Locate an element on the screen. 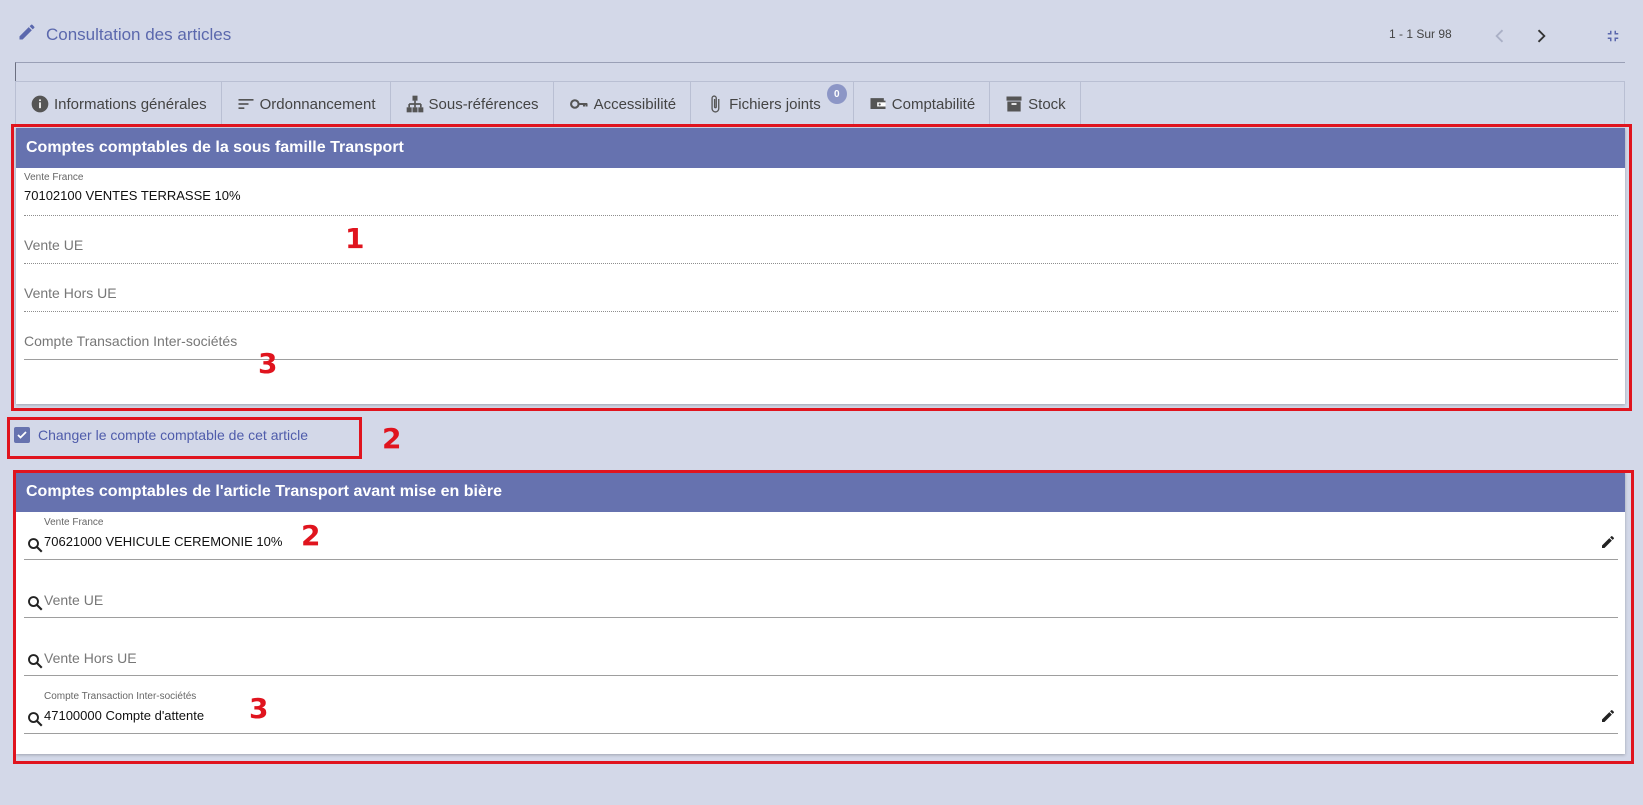  checkbox-checked-icon is located at coordinates (22, 435).